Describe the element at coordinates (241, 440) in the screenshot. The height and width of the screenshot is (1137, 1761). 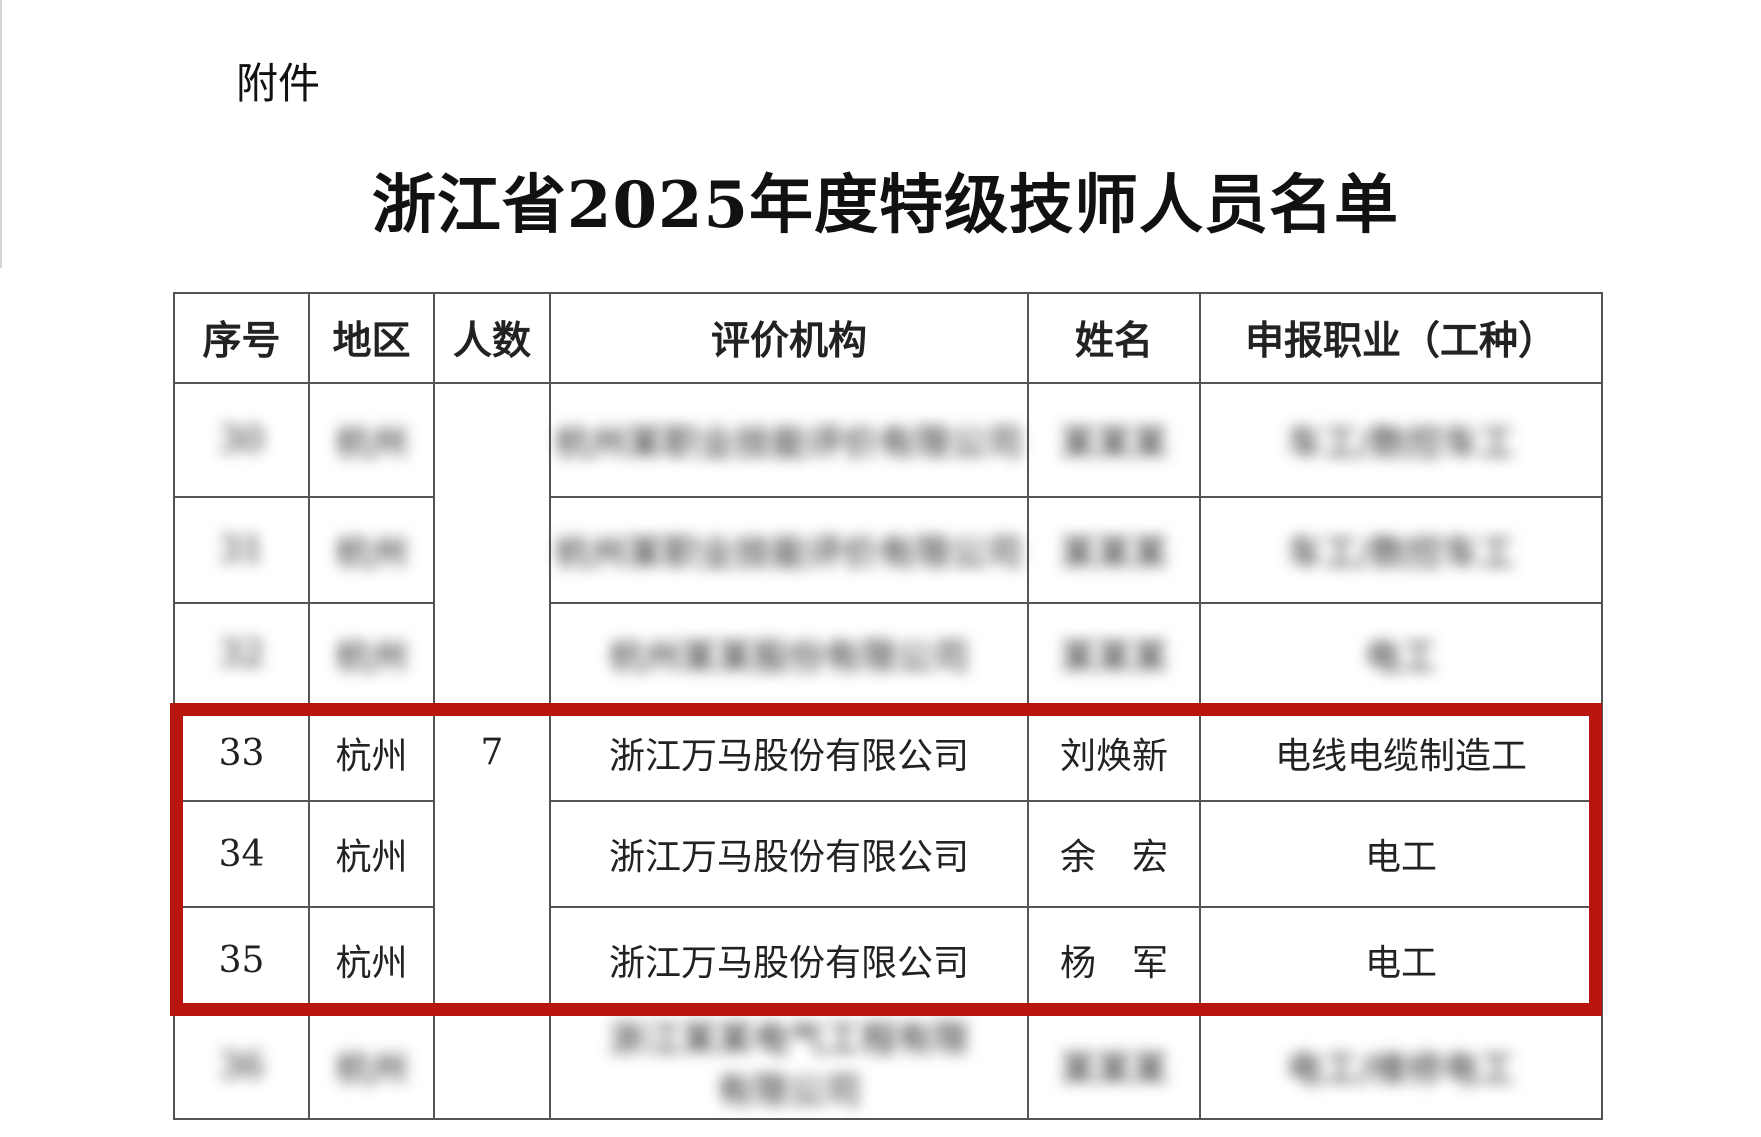
I see `cell-serial-no: 30` at that location.